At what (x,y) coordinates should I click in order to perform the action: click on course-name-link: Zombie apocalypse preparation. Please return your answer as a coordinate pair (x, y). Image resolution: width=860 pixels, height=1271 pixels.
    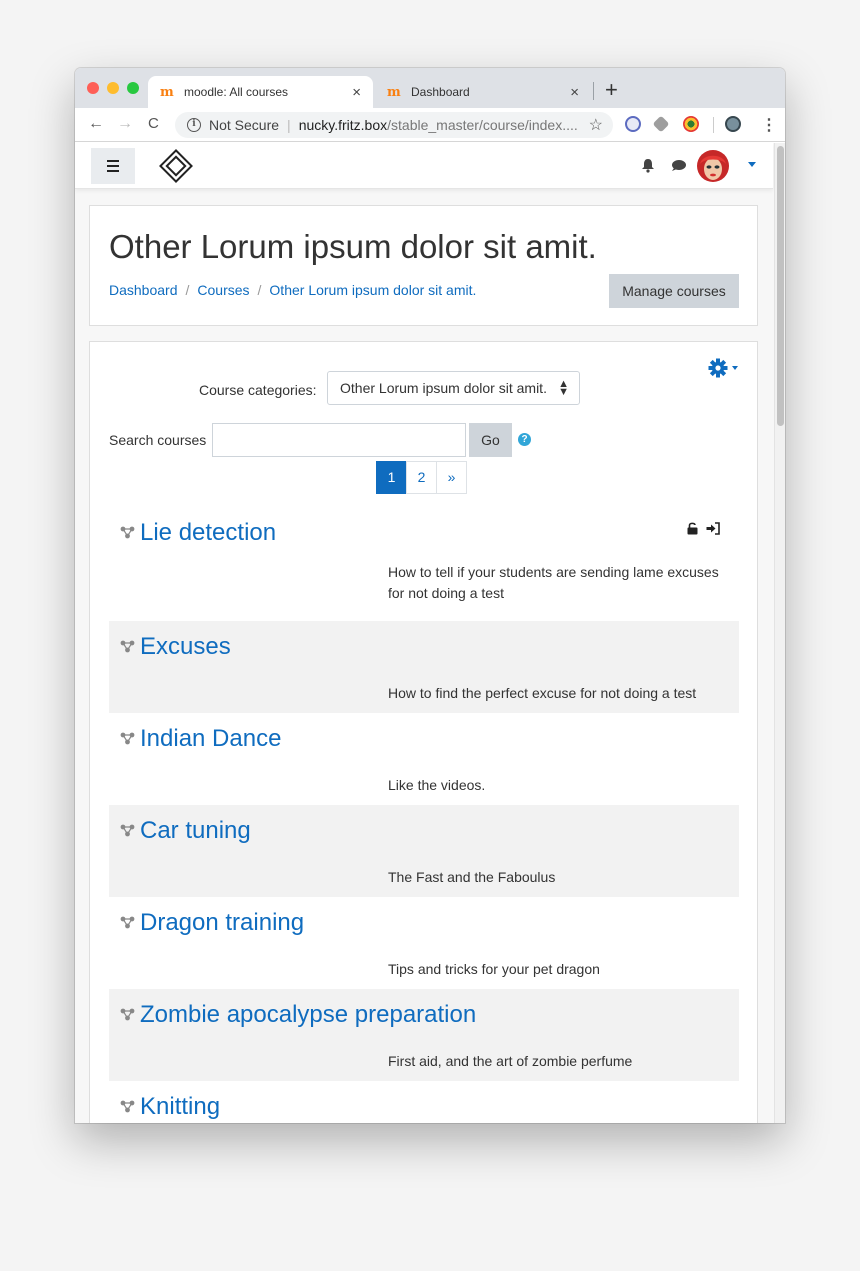
    Looking at the image, I should click on (308, 1015).